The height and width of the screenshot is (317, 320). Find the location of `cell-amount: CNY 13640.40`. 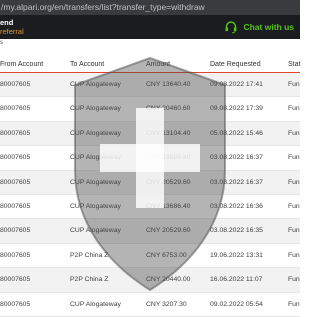

cell-amount: CNY 13640.40 is located at coordinates (168, 84).